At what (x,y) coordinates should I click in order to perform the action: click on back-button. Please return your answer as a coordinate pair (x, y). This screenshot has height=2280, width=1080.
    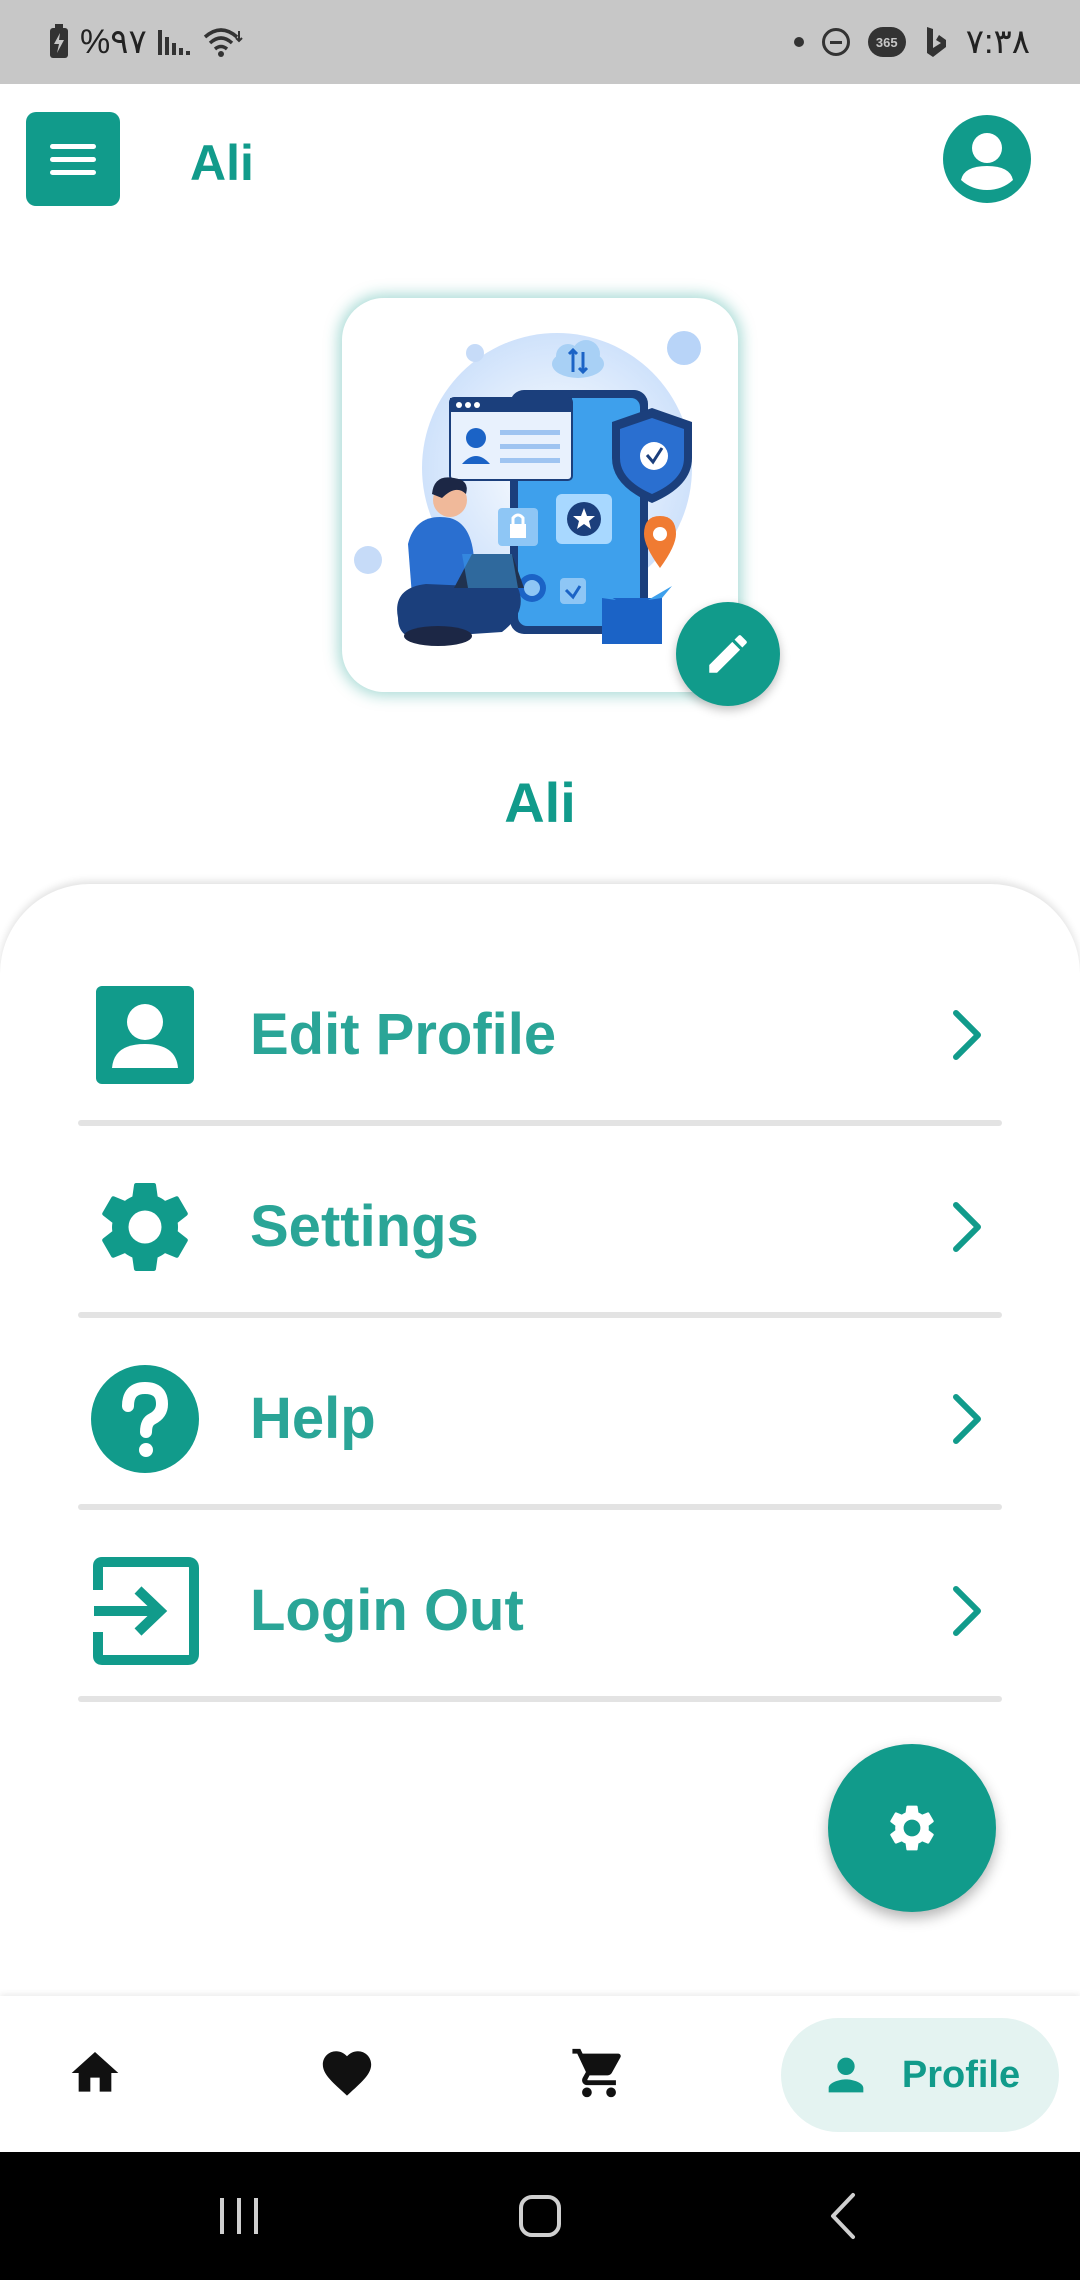
    Looking at the image, I should click on (843, 2216).